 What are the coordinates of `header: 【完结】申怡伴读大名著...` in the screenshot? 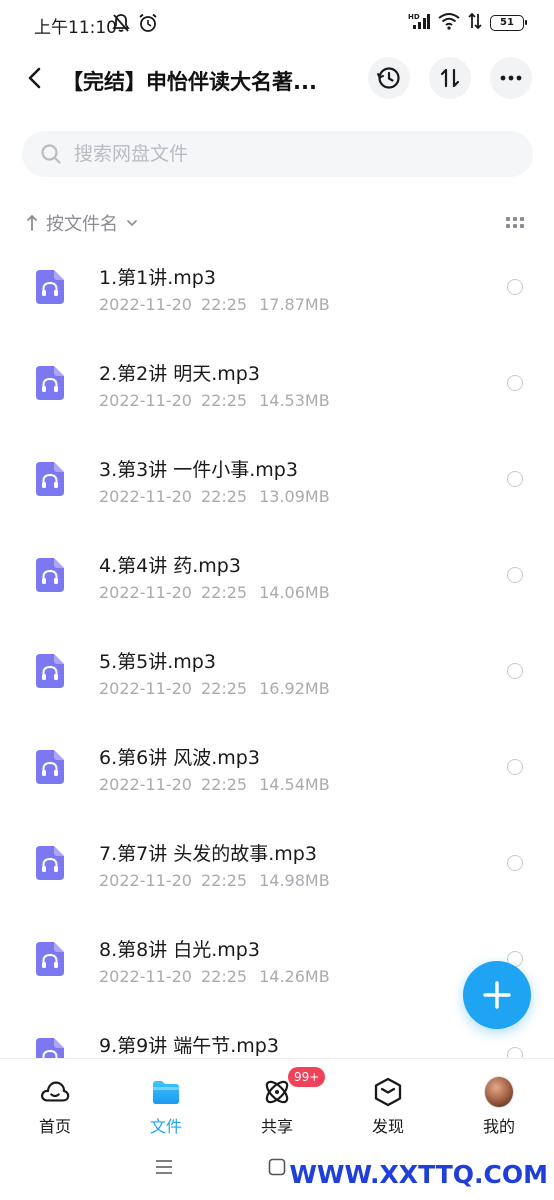 It's located at (277, 78).